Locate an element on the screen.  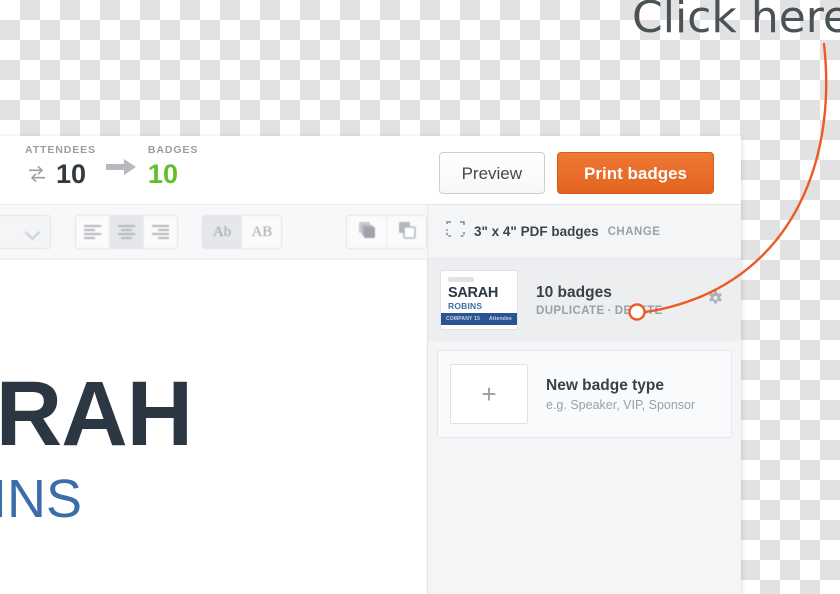
badges-label: BADGES is located at coordinates (173, 150).